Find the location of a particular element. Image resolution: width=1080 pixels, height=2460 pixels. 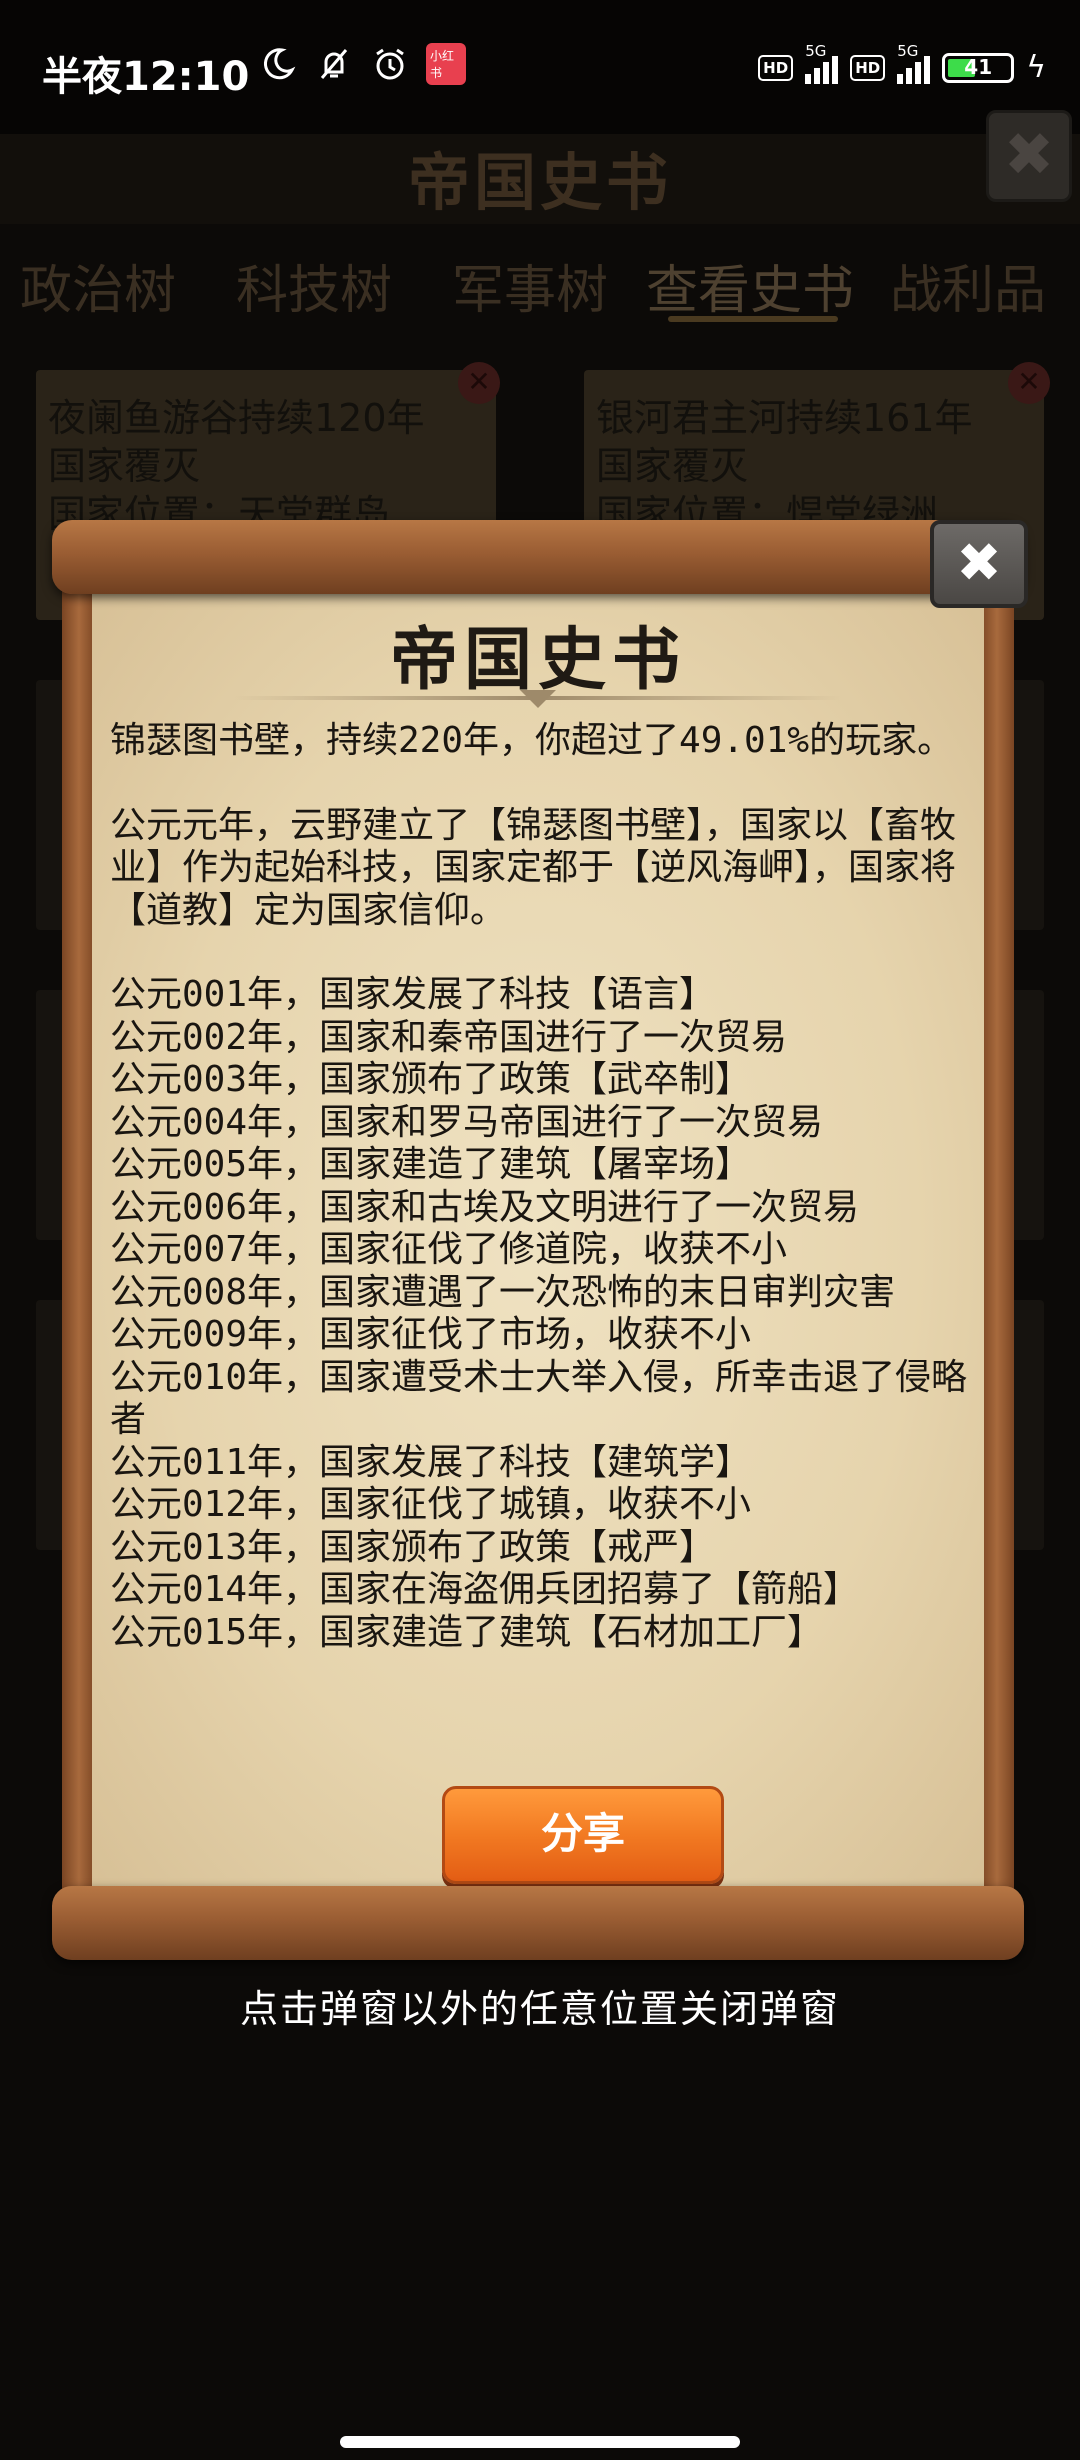

history-event: 公元012年，国家征伐了城镇，收获不小 is located at coordinates (431, 1504).